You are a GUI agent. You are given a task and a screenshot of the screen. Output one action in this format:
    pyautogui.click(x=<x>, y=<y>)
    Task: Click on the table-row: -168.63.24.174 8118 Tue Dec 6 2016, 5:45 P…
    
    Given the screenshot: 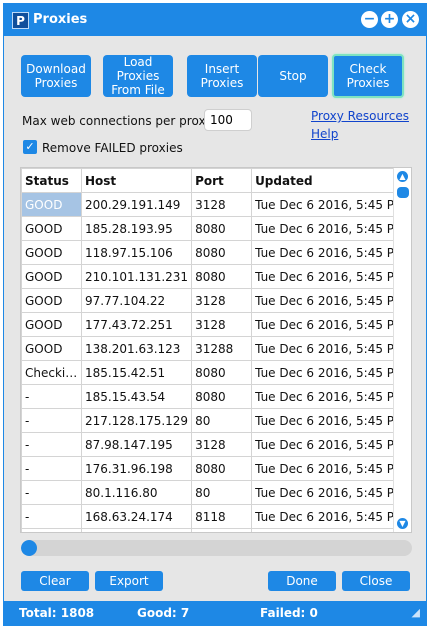 What is the action you would take?
    pyautogui.click(x=215, y=516)
    